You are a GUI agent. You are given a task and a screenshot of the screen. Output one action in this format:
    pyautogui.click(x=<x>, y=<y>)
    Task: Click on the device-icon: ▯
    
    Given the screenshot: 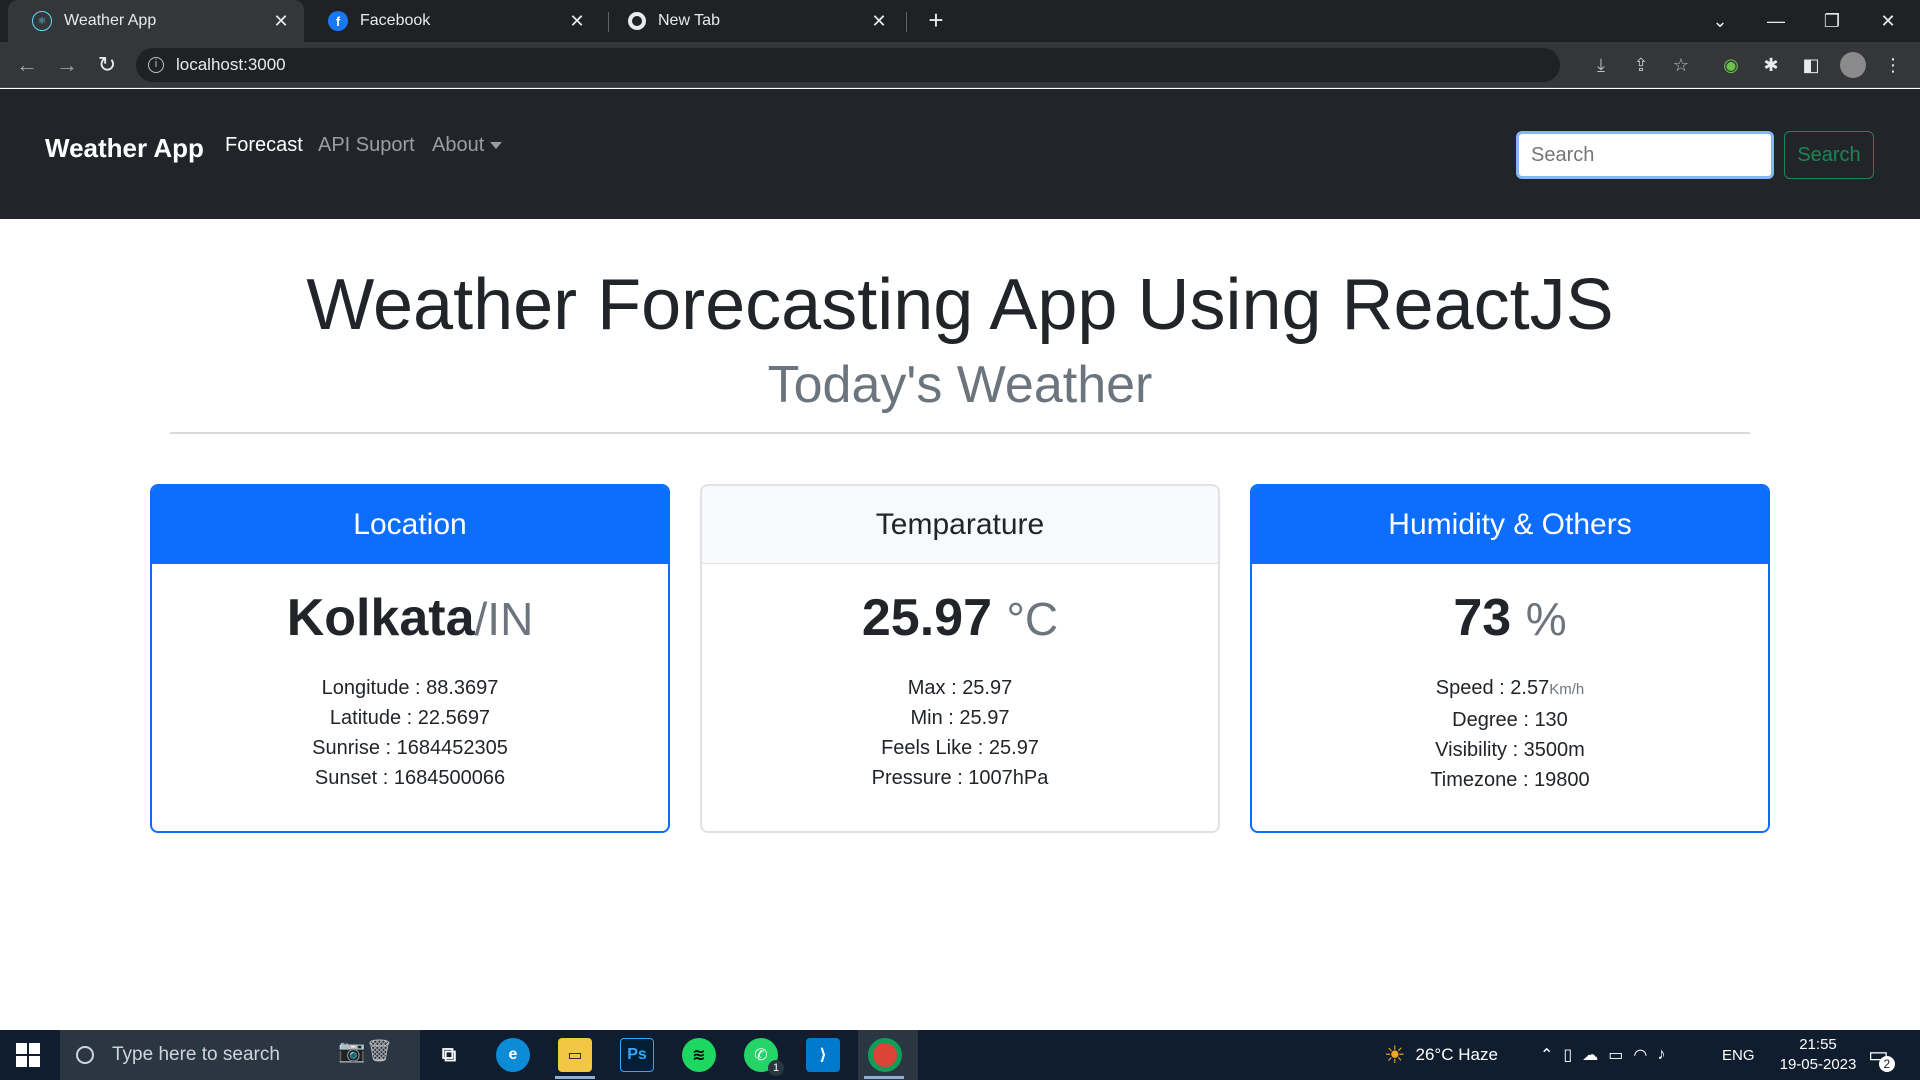 What is the action you would take?
    pyautogui.click(x=1573, y=1055)
    